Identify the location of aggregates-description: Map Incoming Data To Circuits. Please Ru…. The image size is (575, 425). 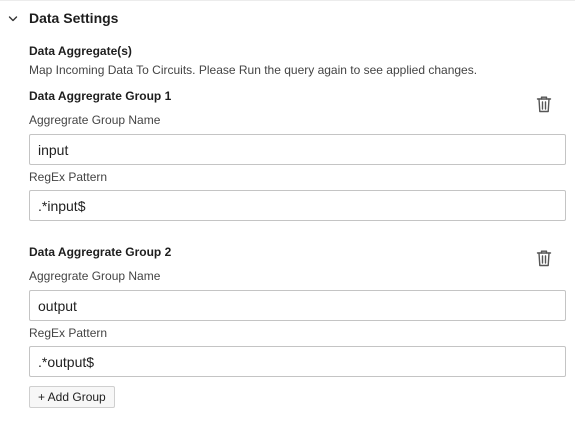
(253, 70).